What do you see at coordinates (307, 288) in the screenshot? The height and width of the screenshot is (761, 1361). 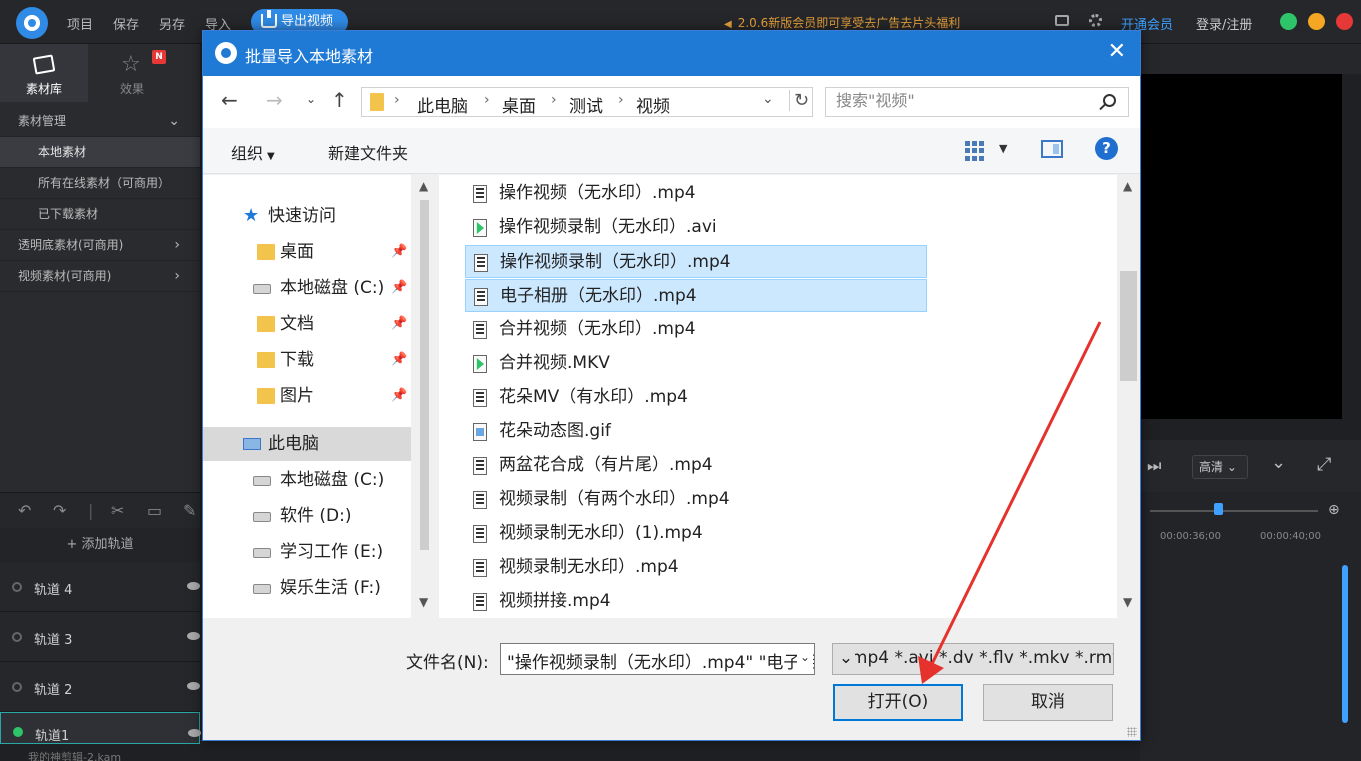 I see `nav-item-local-disk-c: 本地磁盘 (C:) 📌` at bounding box center [307, 288].